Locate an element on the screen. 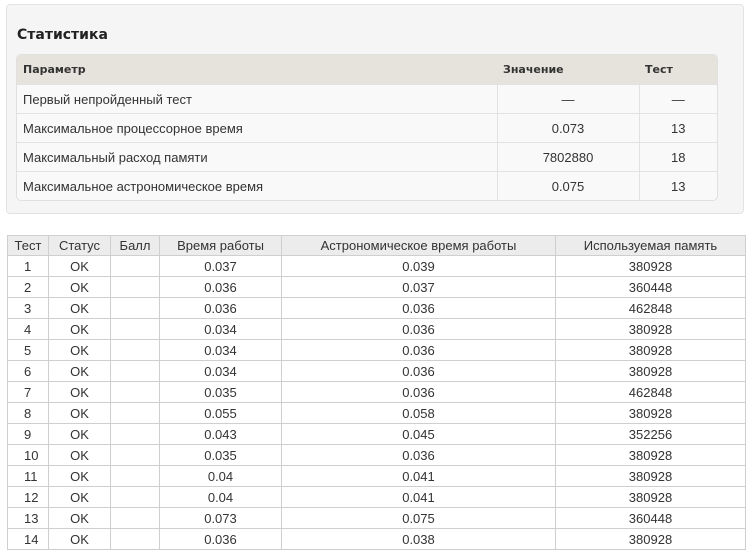  test-wall-time: 0.039 is located at coordinates (418, 266).